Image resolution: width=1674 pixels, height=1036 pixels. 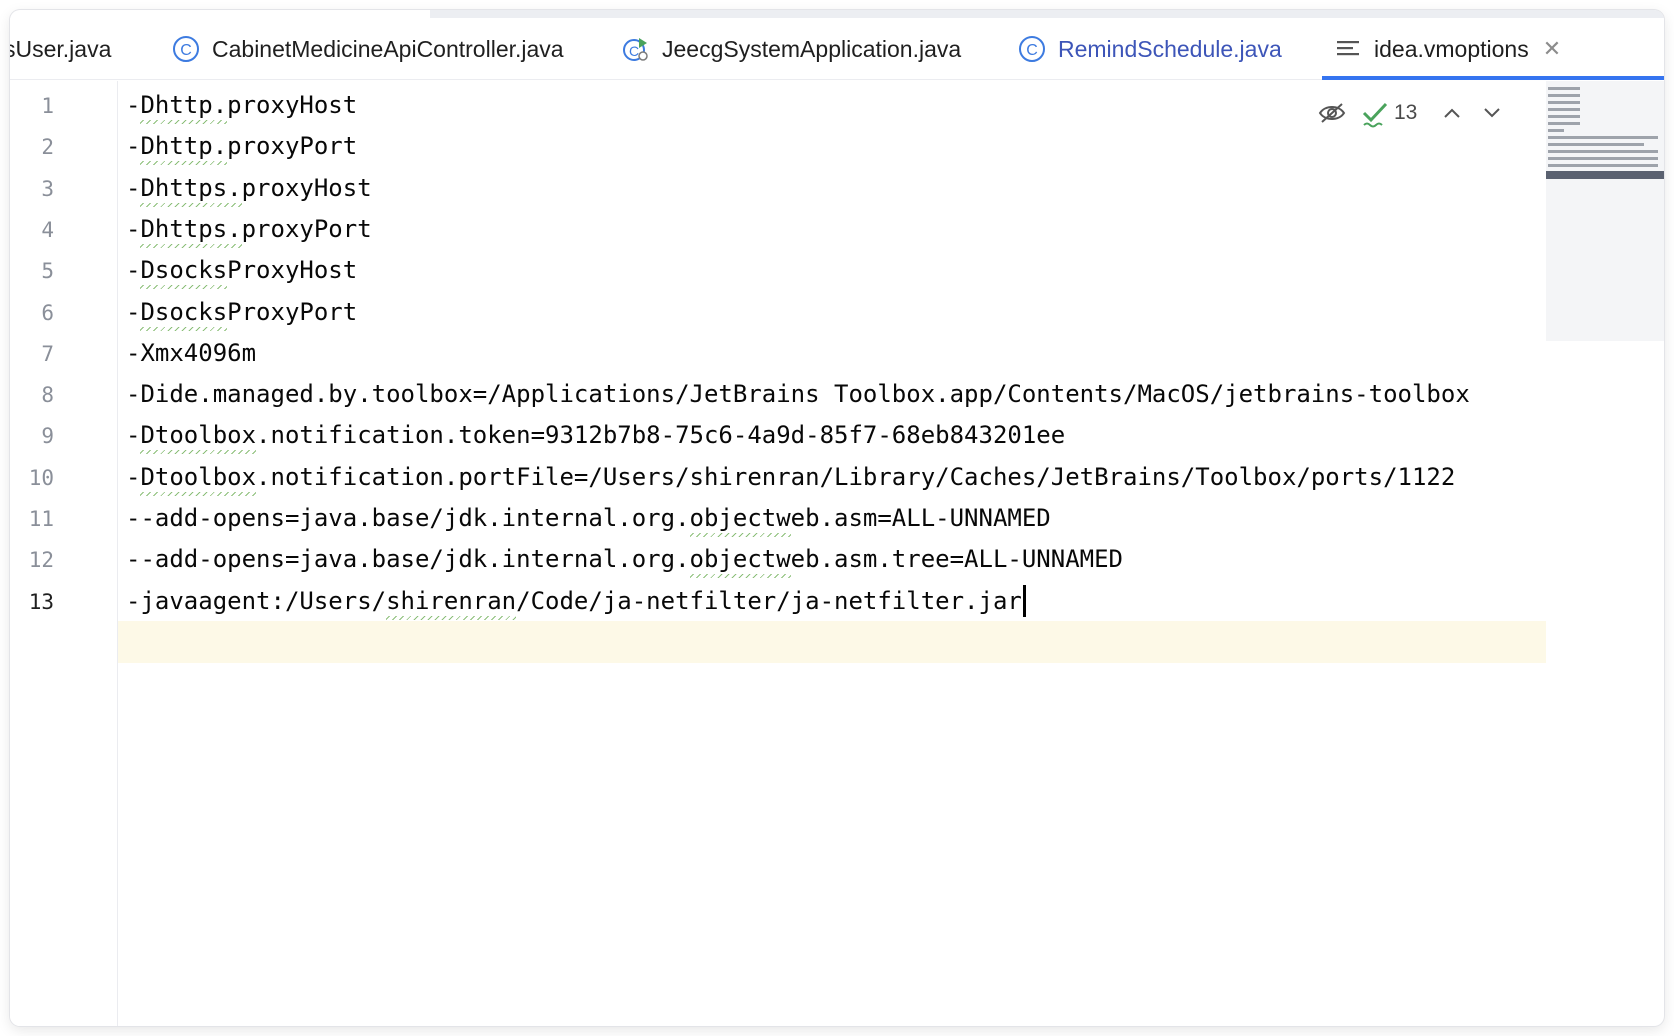 What do you see at coordinates (241, 312) in the screenshot?
I see `code-line: -DsocksProxyPort` at bounding box center [241, 312].